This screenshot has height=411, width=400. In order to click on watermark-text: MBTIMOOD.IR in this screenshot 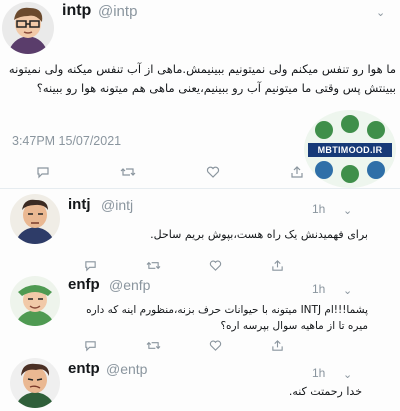, I will do `click(350, 150)`.